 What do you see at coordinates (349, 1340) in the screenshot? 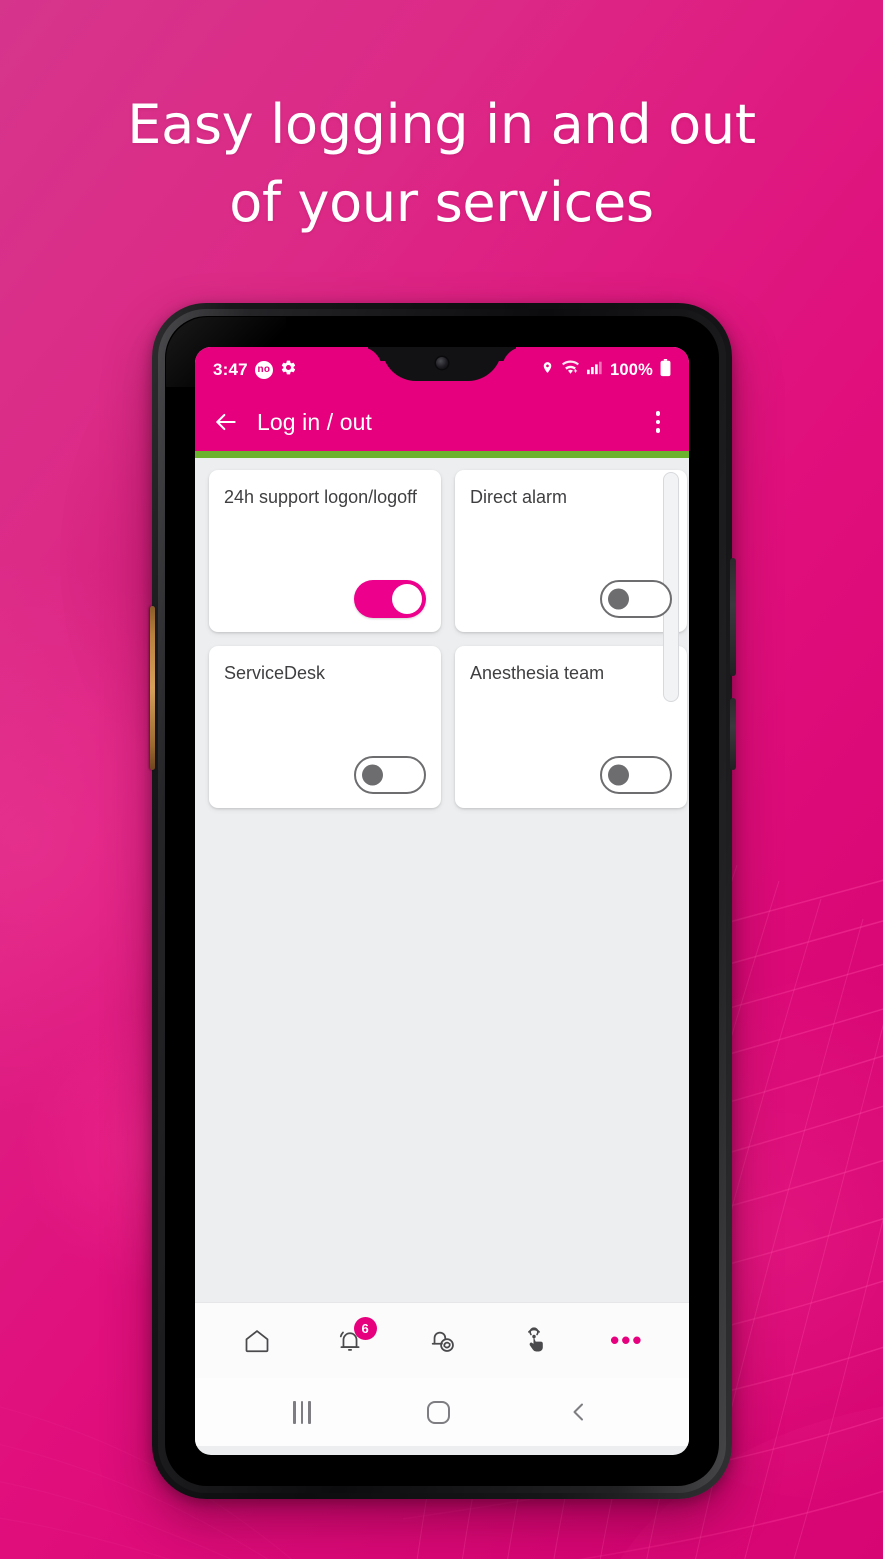
I see `nav-item-alarms: 6` at bounding box center [349, 1340].